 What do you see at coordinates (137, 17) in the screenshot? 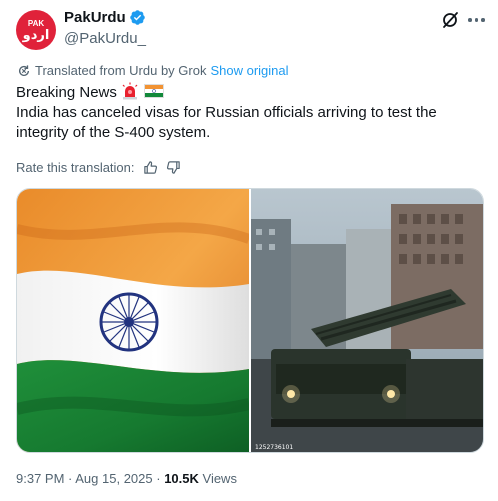
I see `verified-badge-icon` at bounding box center [137, 17].